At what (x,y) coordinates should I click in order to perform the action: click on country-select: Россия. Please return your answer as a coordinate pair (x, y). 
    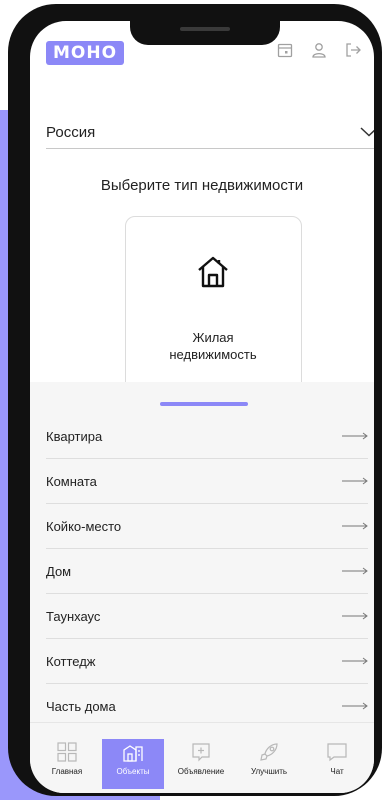
    Looking at the image, I should click on (210, 132).